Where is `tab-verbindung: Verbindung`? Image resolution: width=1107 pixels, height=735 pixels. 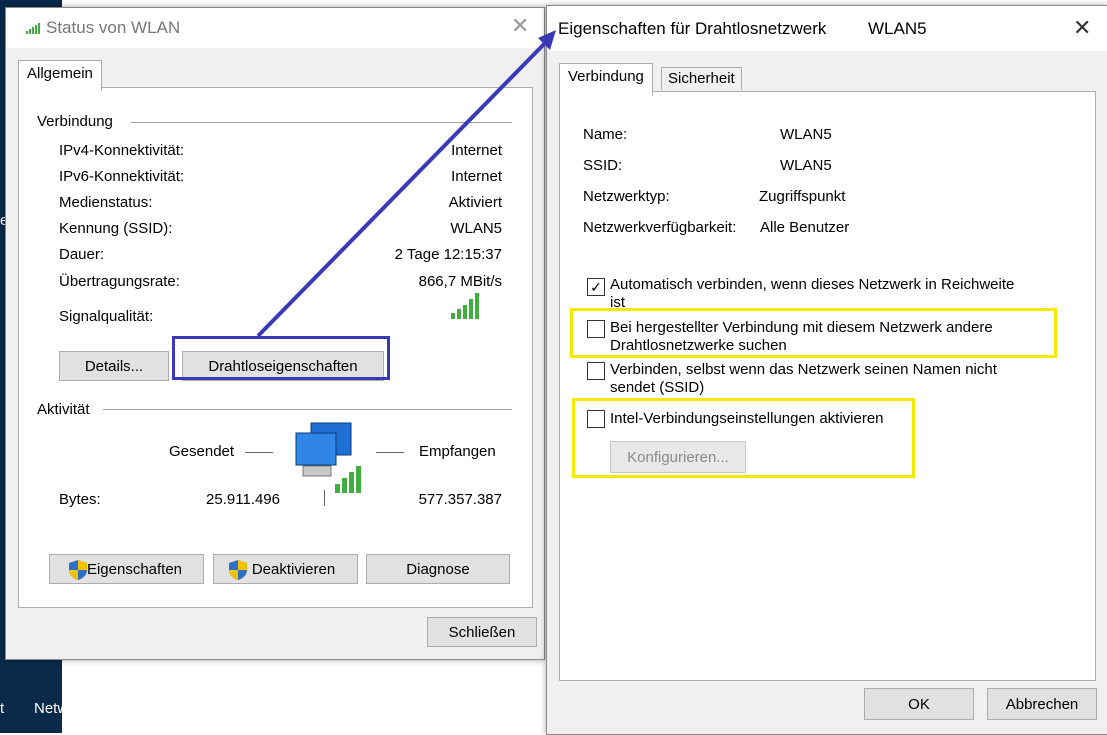
tab-verbindung: Verbindung is located at coordinates (606, 79).